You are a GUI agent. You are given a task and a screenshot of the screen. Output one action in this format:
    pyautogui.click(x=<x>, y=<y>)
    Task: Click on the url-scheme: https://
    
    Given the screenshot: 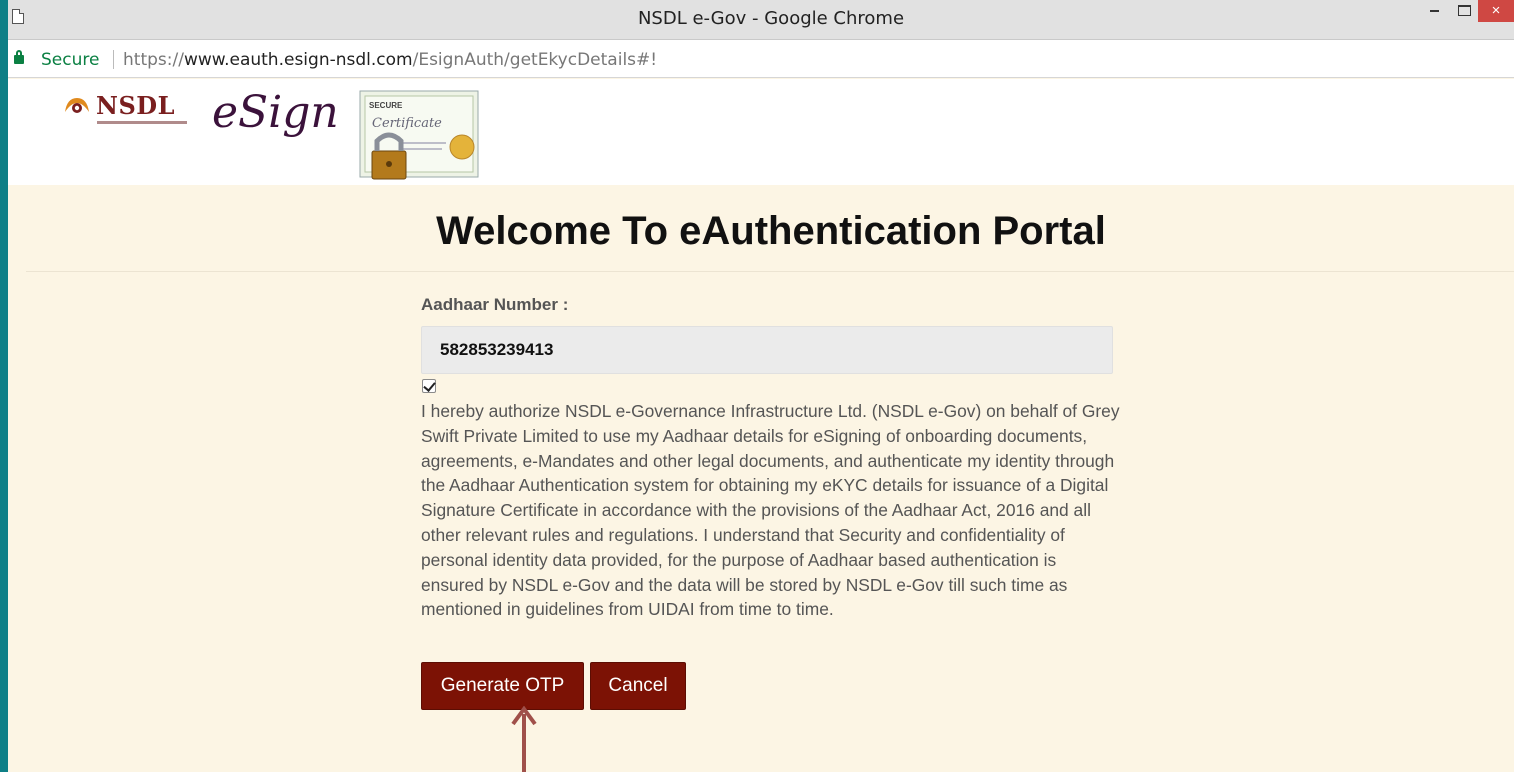 What is the action you would take?
    pyautogui.click(x=153, y=60)
    